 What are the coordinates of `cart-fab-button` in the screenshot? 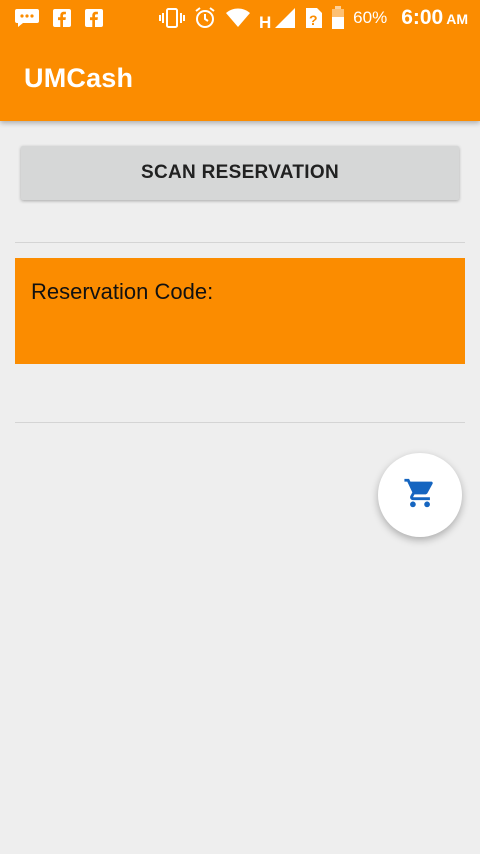 It's located at (420, 495).